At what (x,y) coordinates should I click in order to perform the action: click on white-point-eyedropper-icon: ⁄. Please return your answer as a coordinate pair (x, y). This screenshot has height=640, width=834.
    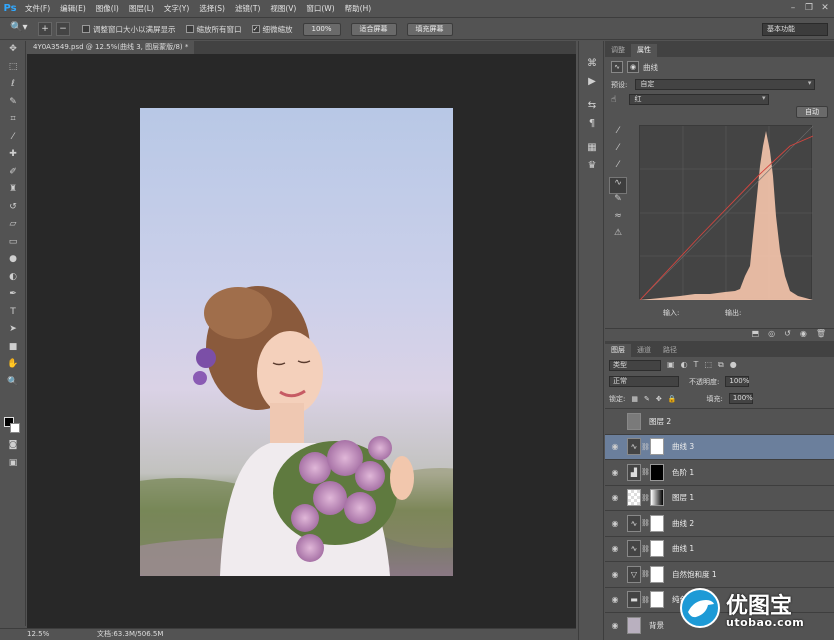
    Looking at the image, I should click on (618, 168).